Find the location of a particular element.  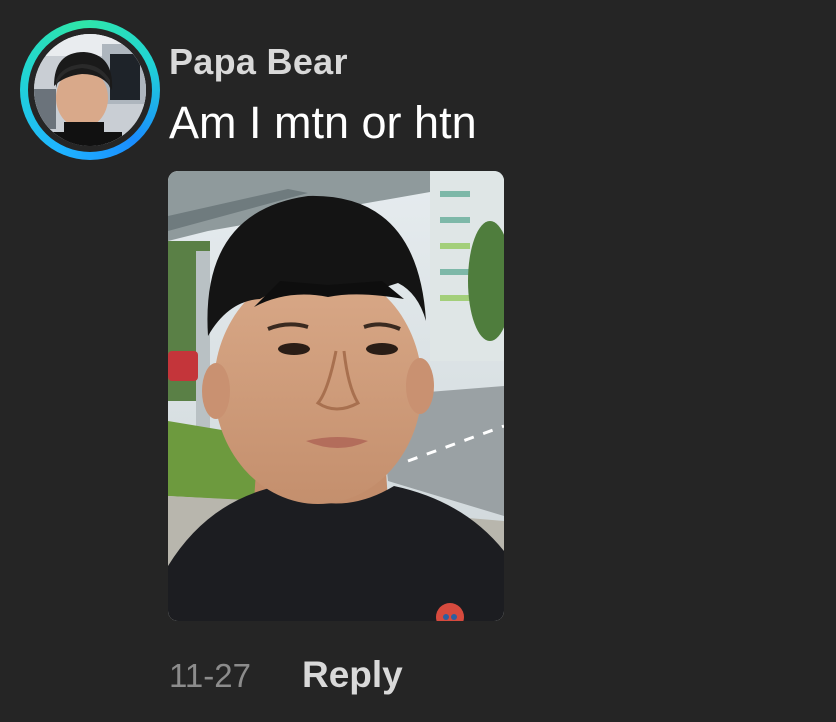

avatar-frame is located at coordinates (90, 90).